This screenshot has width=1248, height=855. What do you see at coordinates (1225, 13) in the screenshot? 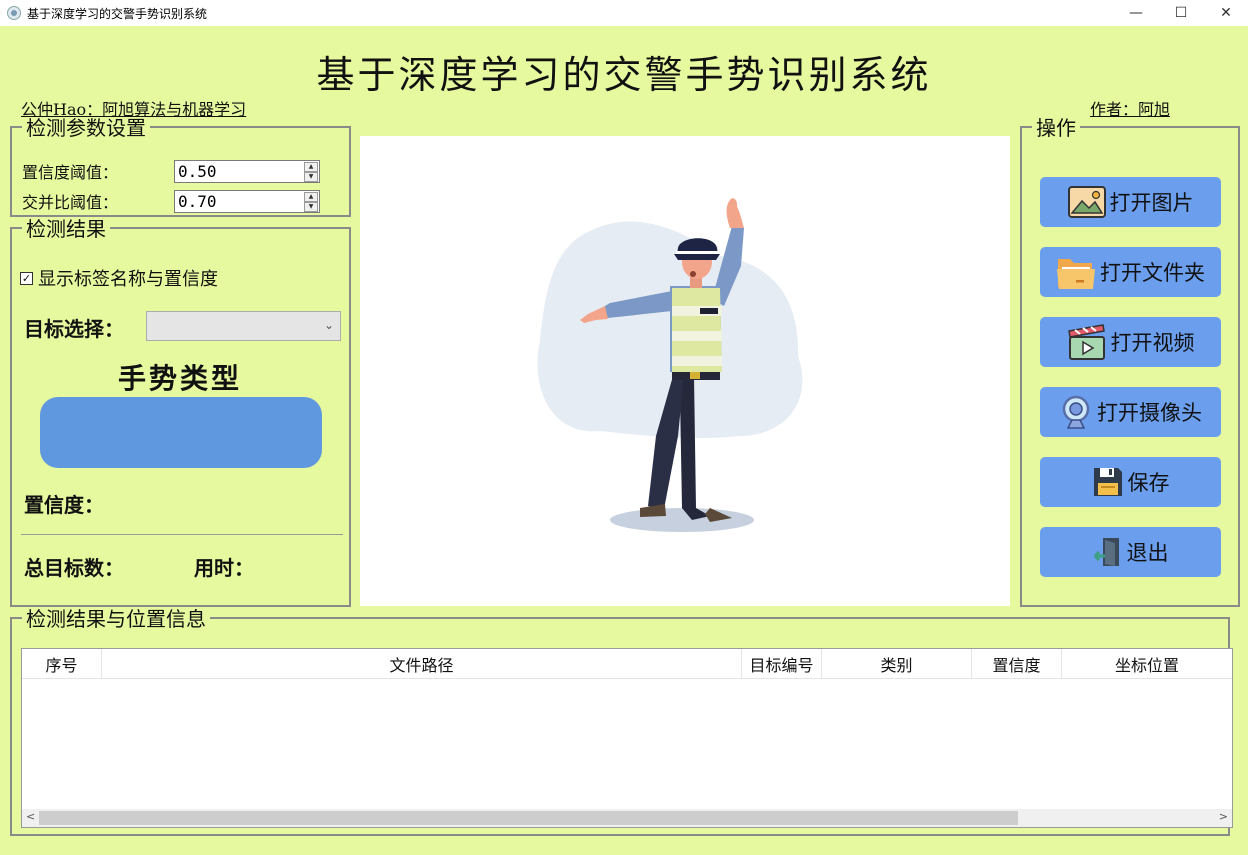
I see `close-button: ✕` at bounding box center [1225, 13].